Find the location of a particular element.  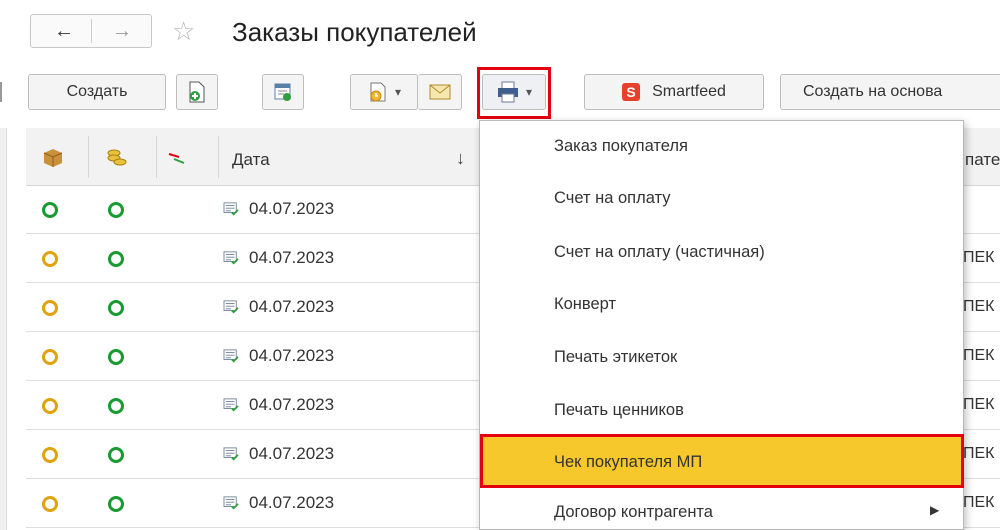

print-menu-item: Конверт is located at coordinates (585, 304).